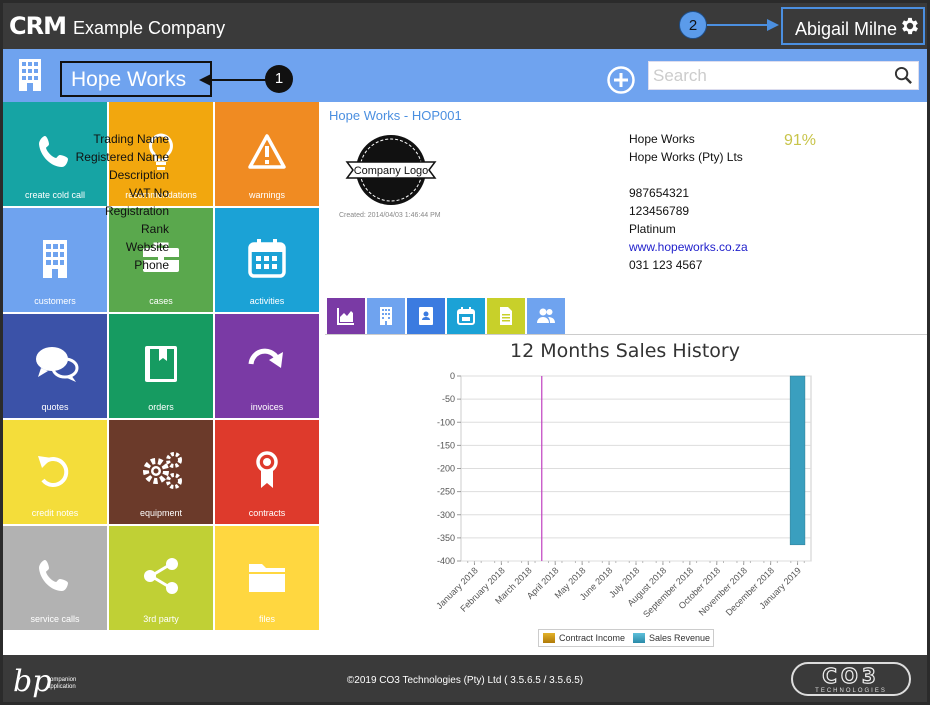  What do you see at coordinates (446, 515) in the screenshot?
I see `y-tick-label: -300` at bounding box center [446, 515].